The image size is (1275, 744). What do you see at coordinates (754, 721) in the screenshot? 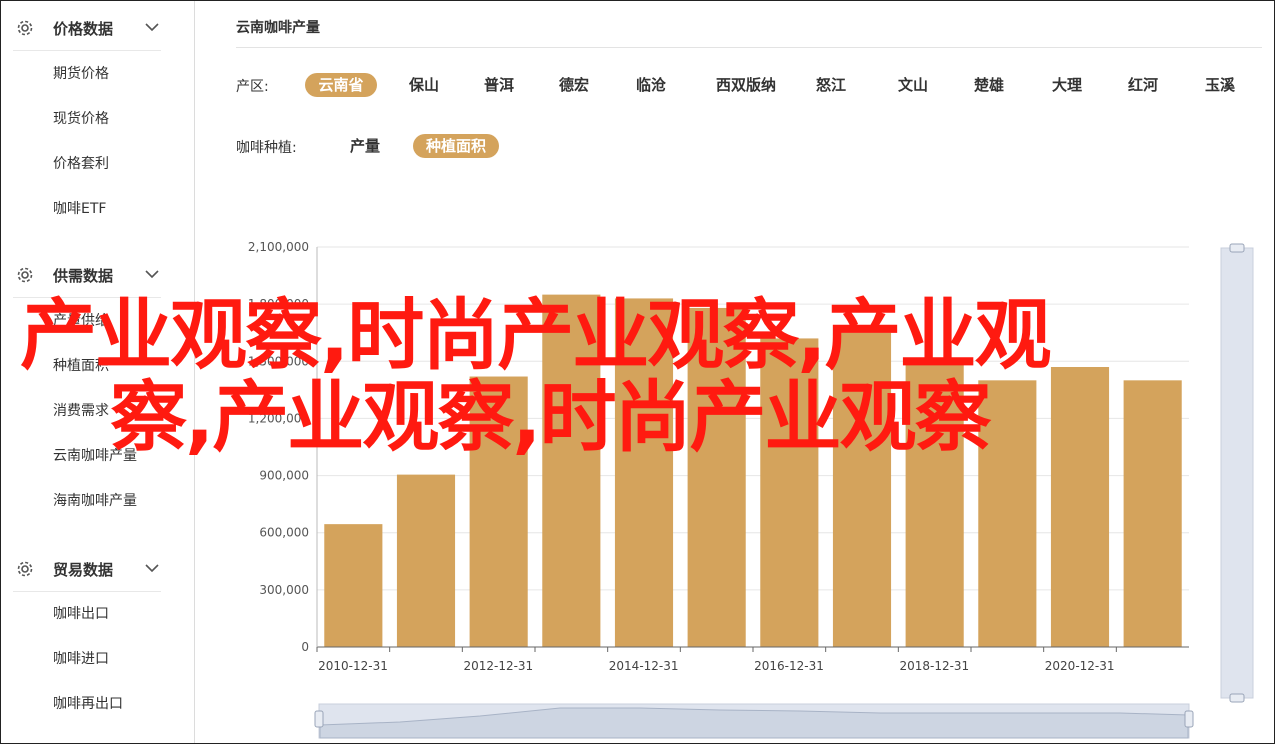
I see `horizontal-zoom-slider` at bounding box center [754, 721].